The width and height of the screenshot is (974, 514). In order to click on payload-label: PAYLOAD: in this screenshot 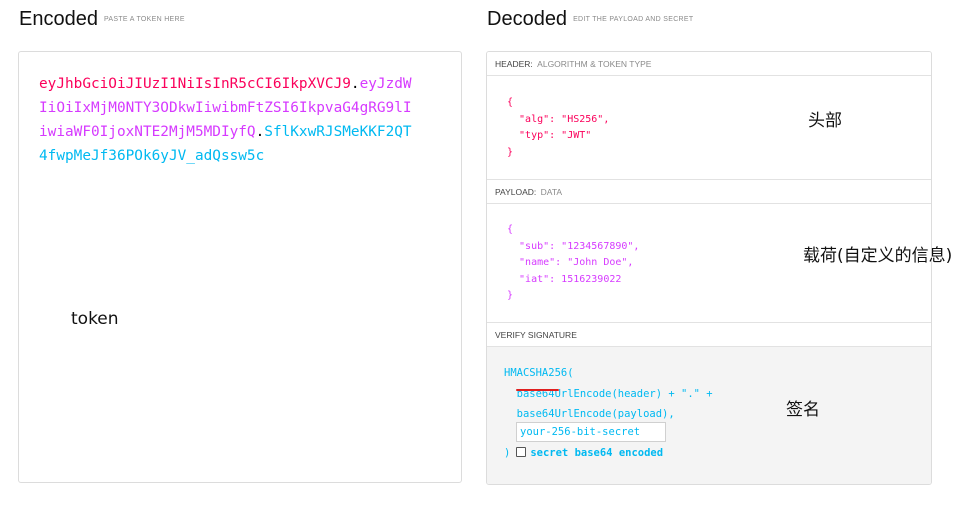, I will do `click(516, 192)`.